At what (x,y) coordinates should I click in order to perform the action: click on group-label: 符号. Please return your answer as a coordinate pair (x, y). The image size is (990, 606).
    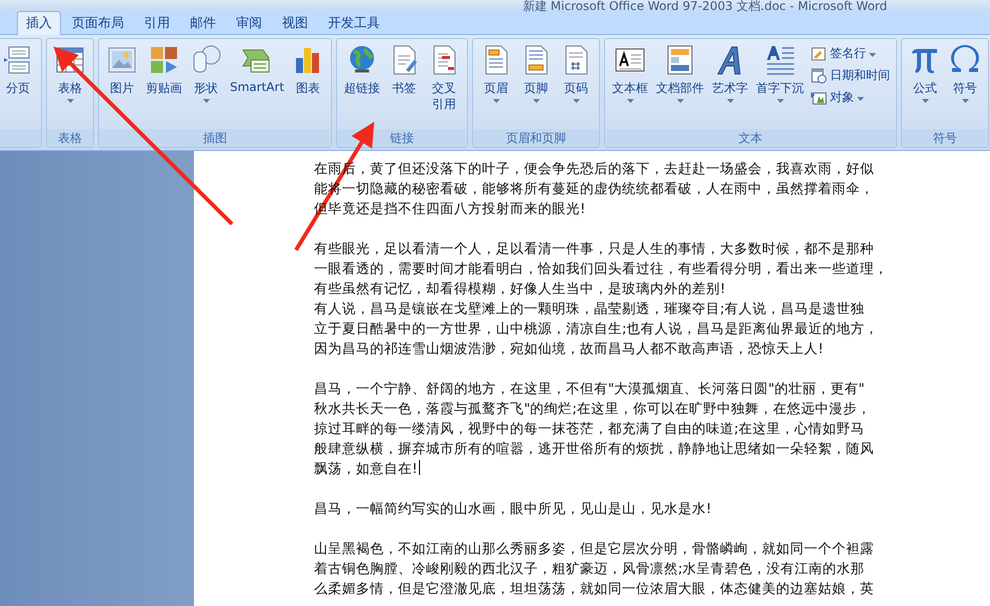
    Looking at the image, I should click on (945, 138).